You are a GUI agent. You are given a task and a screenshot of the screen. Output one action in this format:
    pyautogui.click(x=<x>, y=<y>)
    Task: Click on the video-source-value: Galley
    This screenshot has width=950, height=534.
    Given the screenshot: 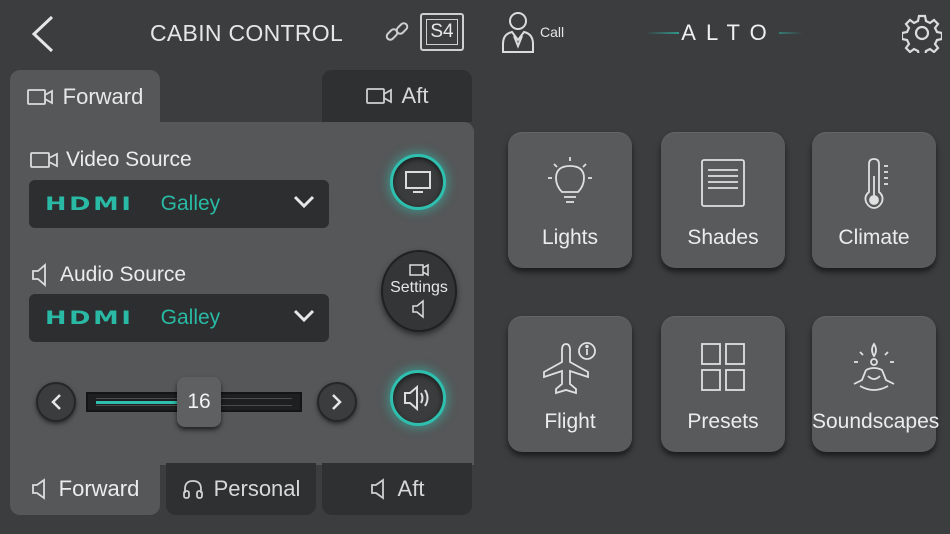 What is the action you would take?
    pyautogui.click(x=190, y=203)
    